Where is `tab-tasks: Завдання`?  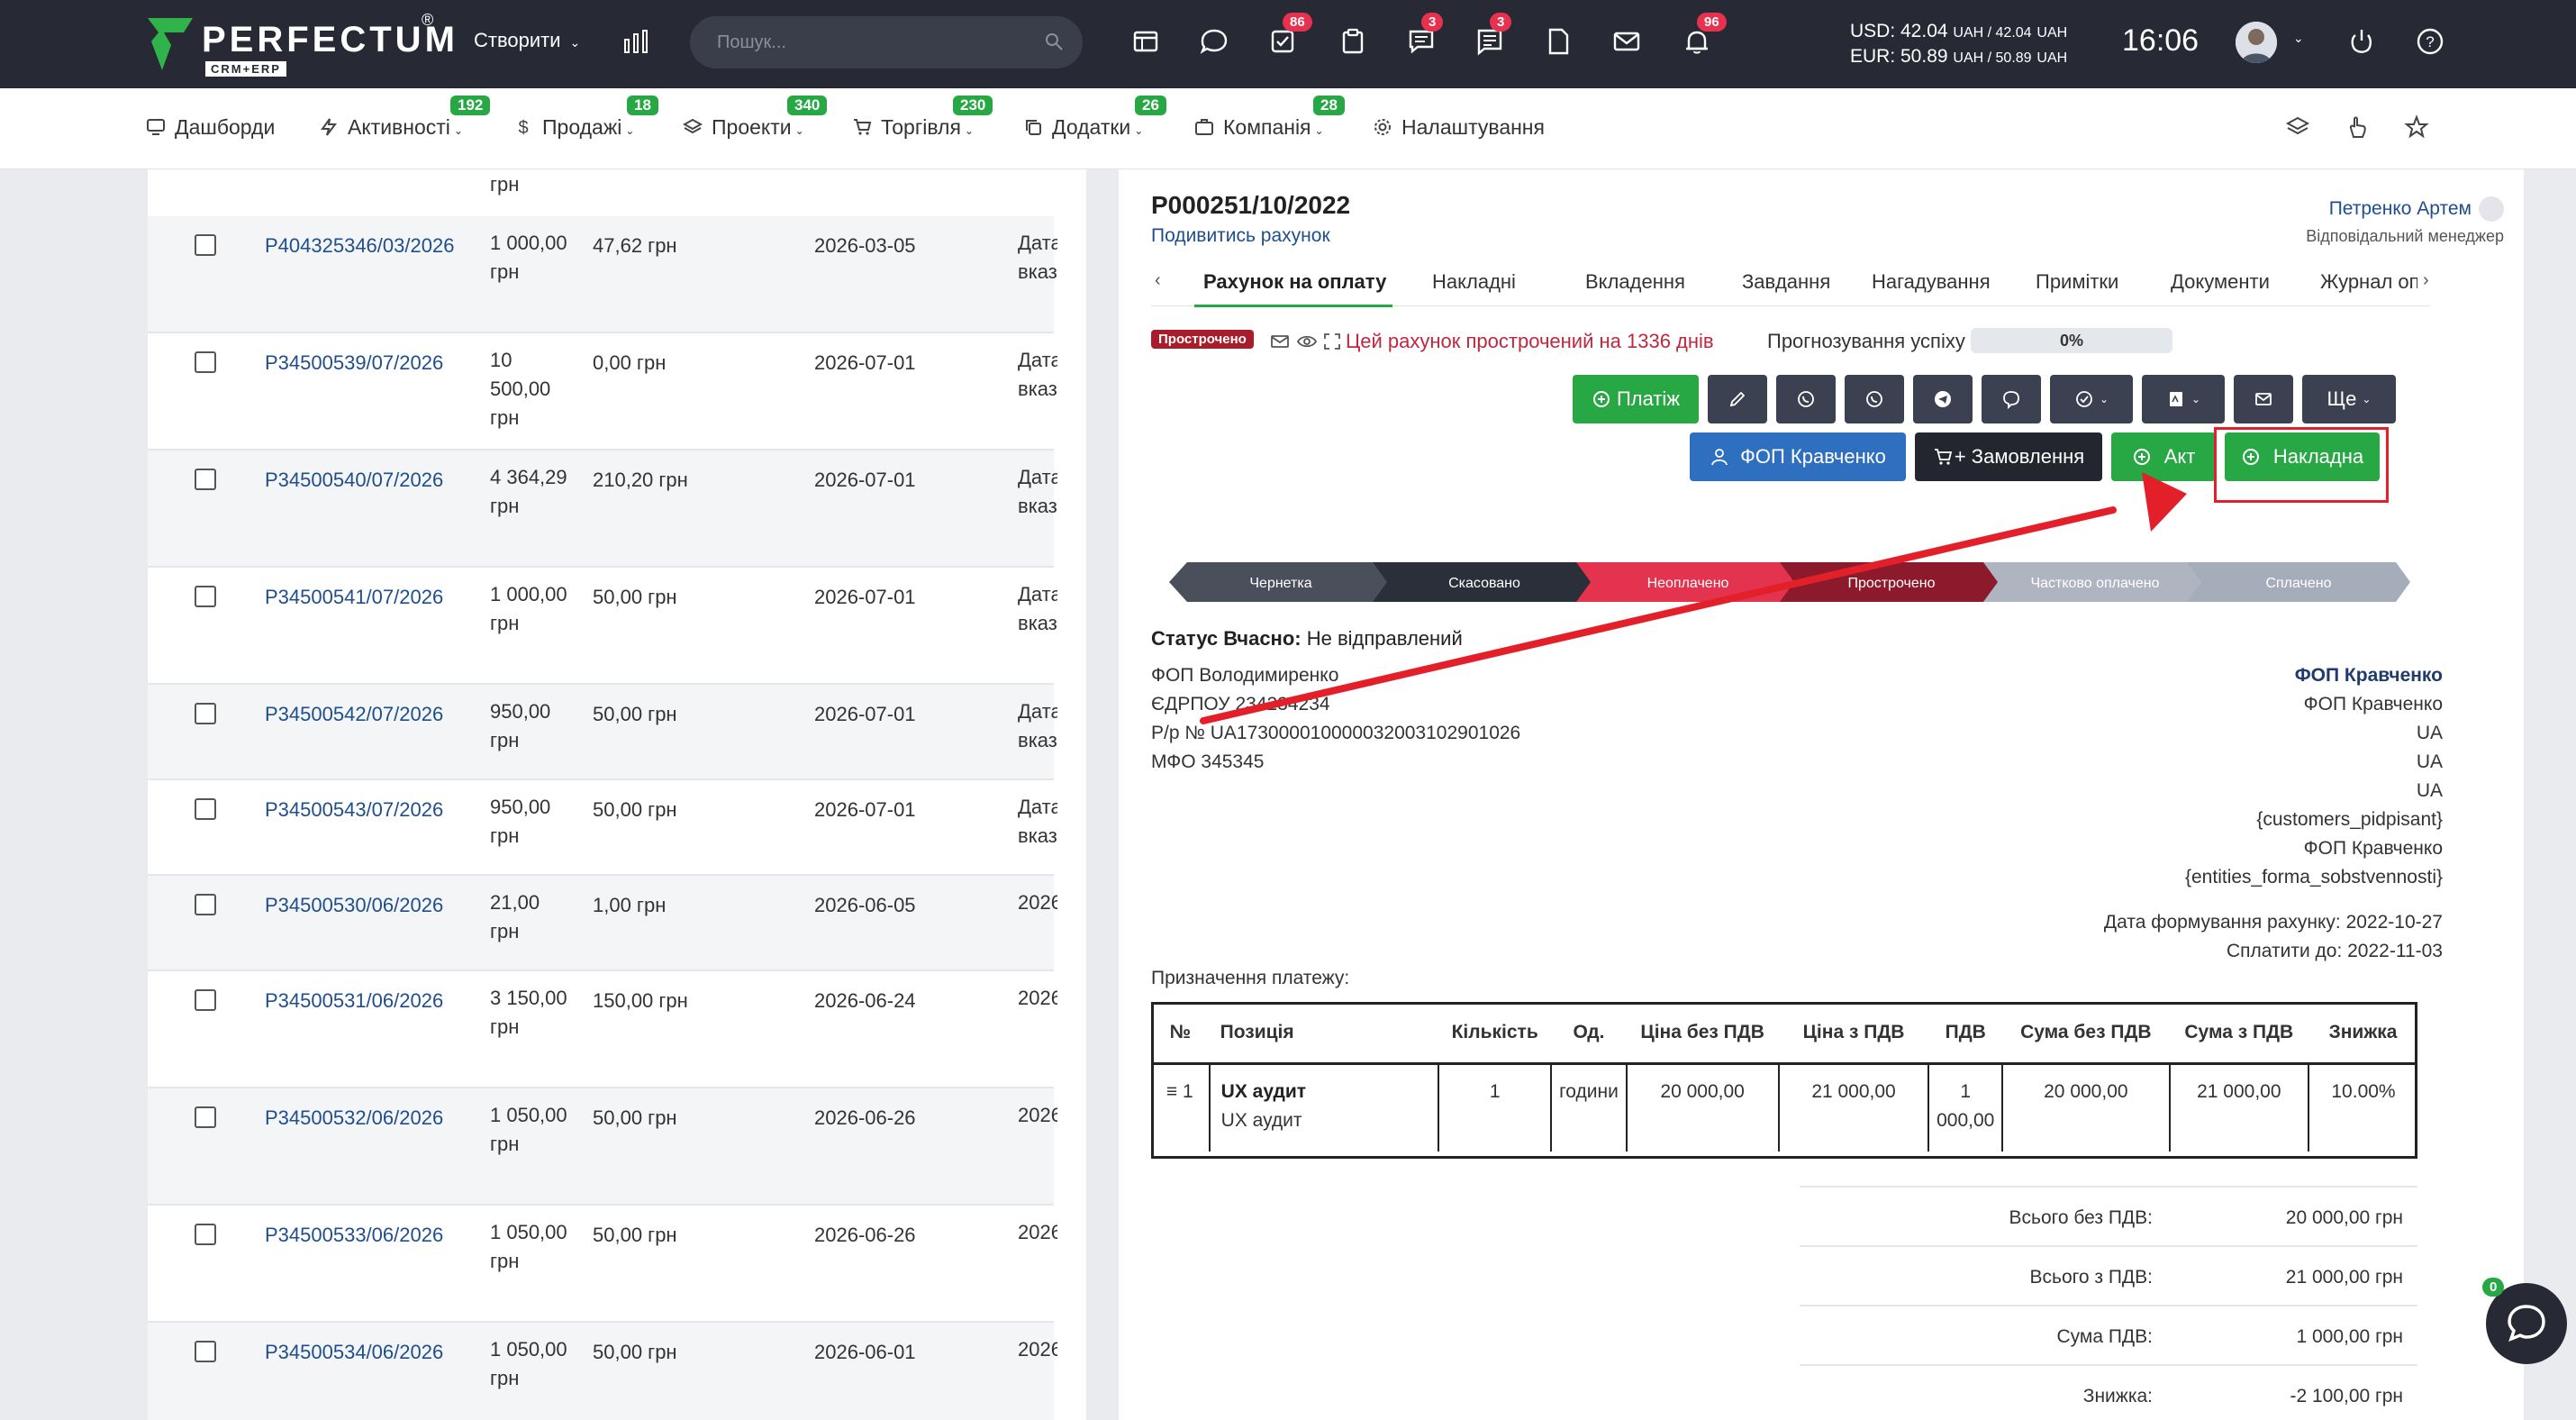
tab-tasks: Завдання is located at coordinates (1786, 282).